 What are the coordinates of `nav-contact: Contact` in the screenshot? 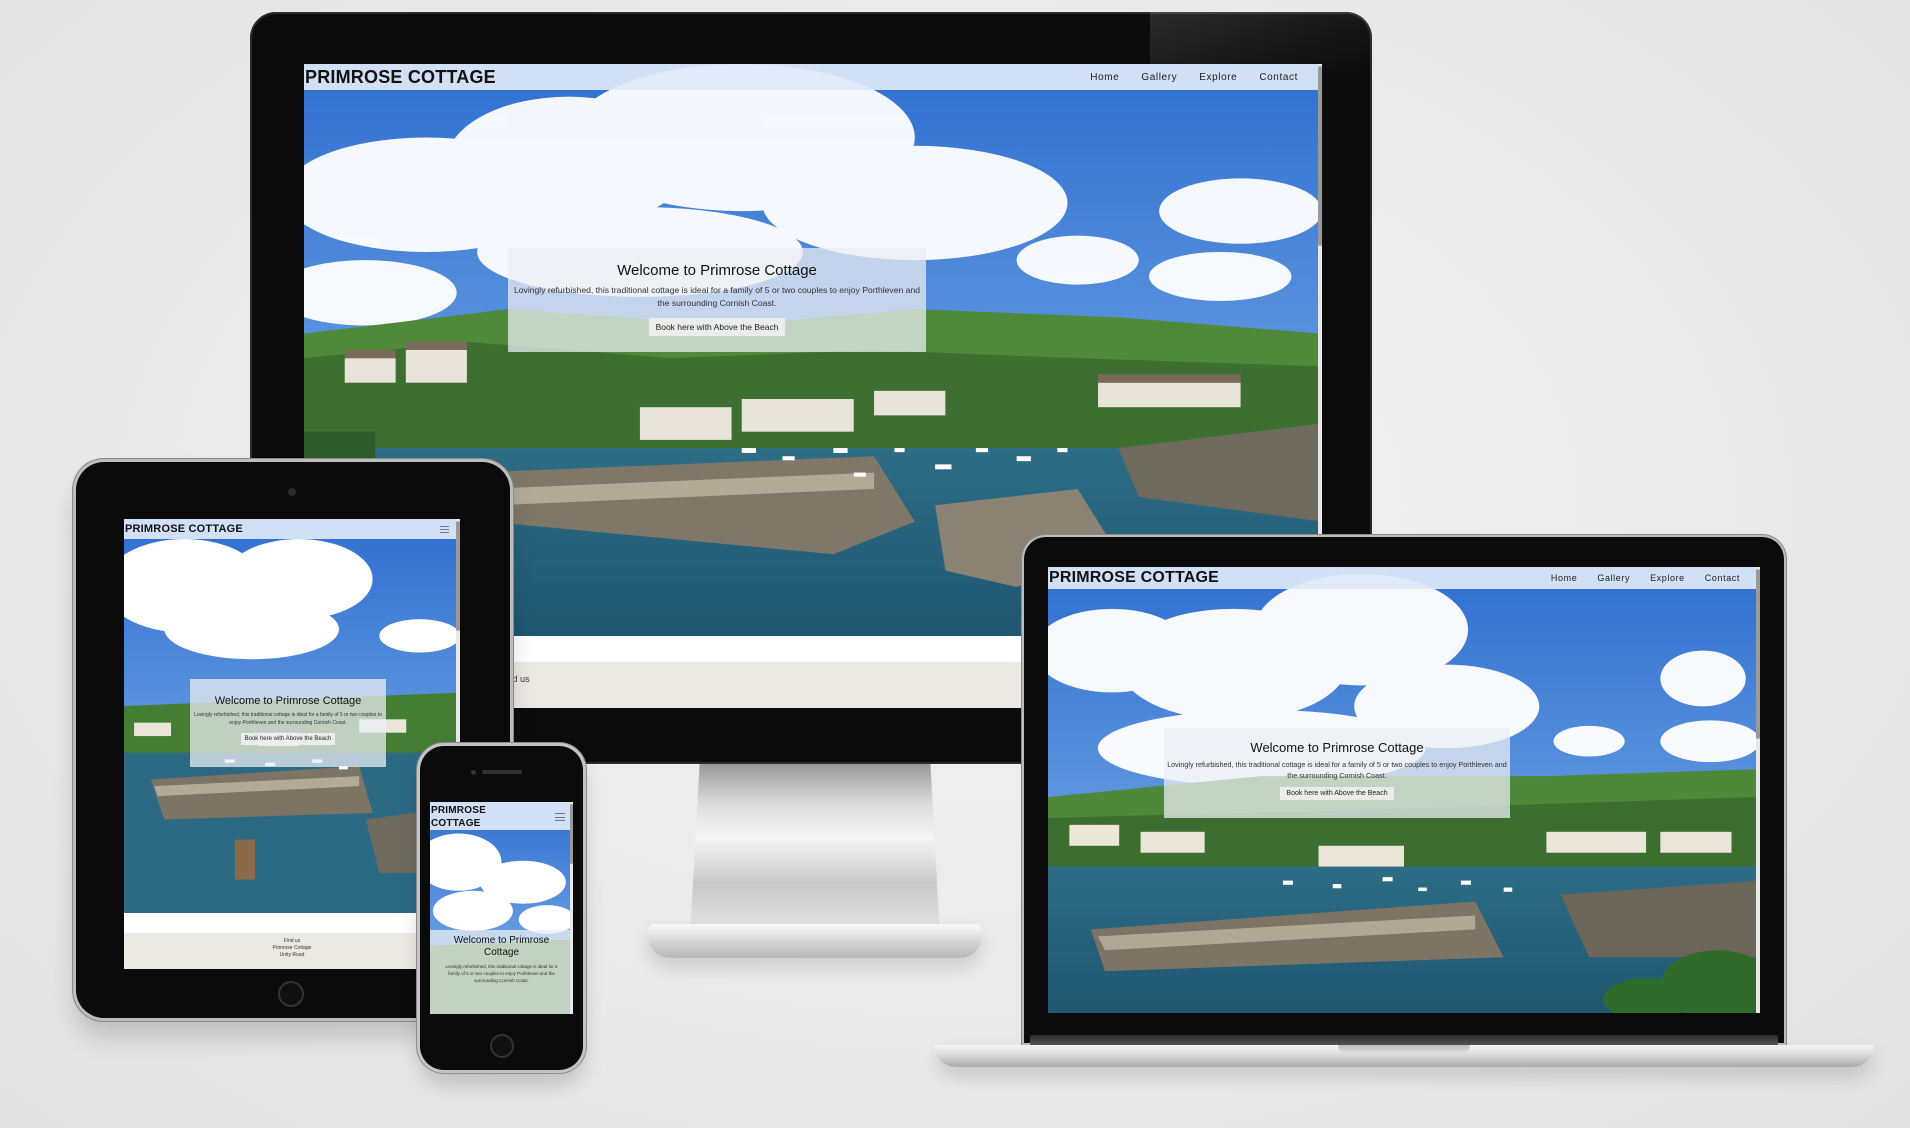 It's located at (1278, 77).